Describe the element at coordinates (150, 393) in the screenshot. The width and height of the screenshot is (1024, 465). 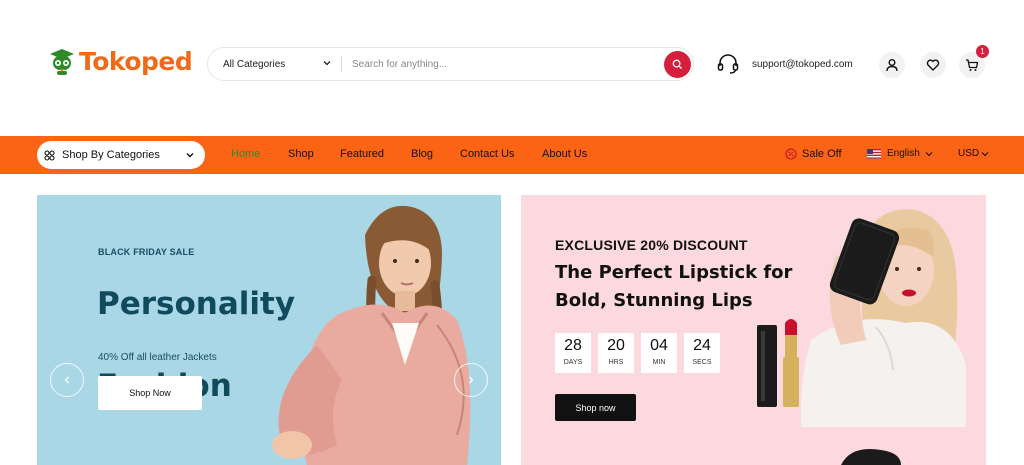
I see `shop-now-button: Shop Now` at that location.